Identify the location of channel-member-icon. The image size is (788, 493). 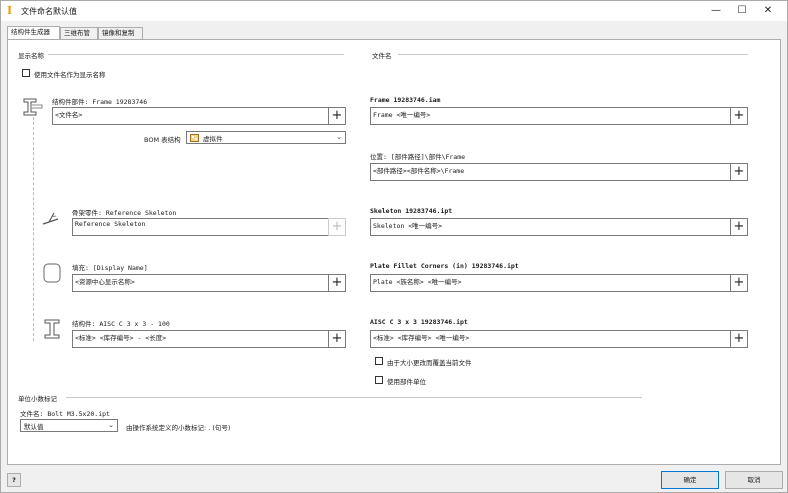
(52, 329).